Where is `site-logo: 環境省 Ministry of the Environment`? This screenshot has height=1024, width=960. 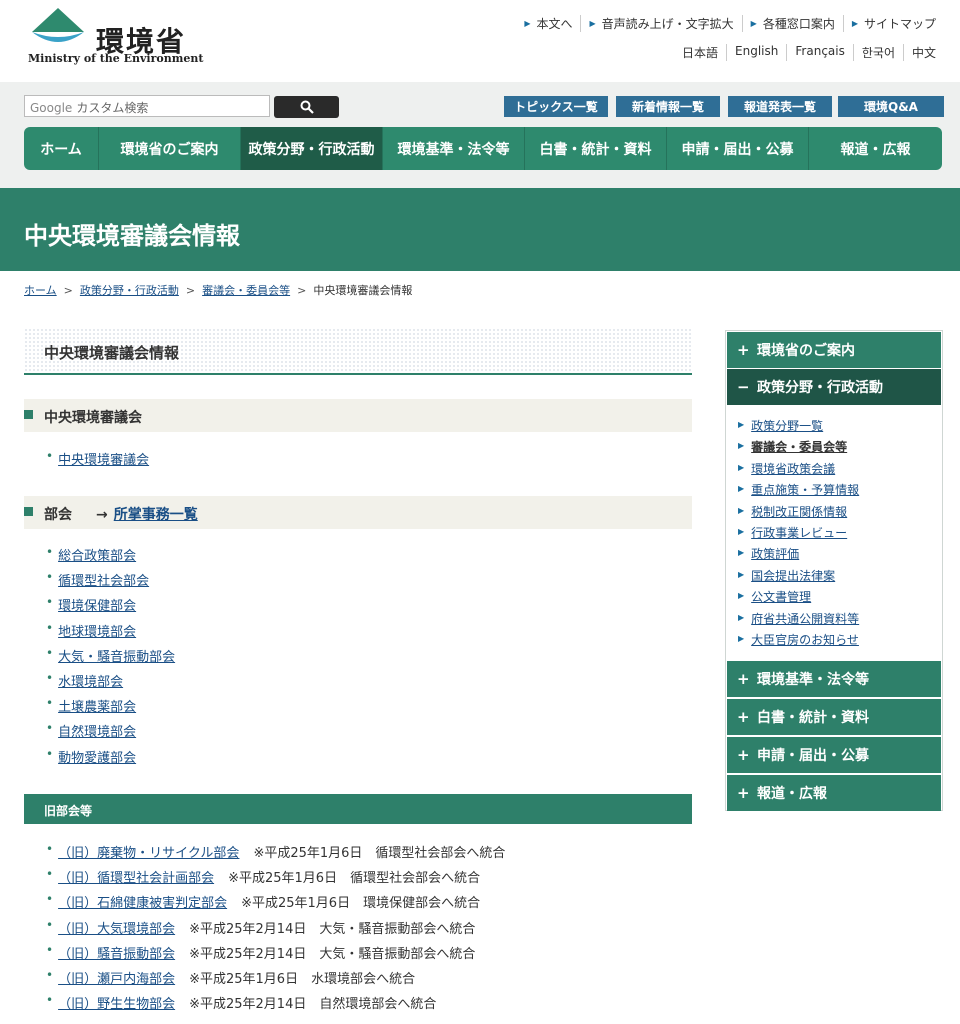
site-logo: 環境省 Ministry of the Environment is located at coordinates (114, 38).